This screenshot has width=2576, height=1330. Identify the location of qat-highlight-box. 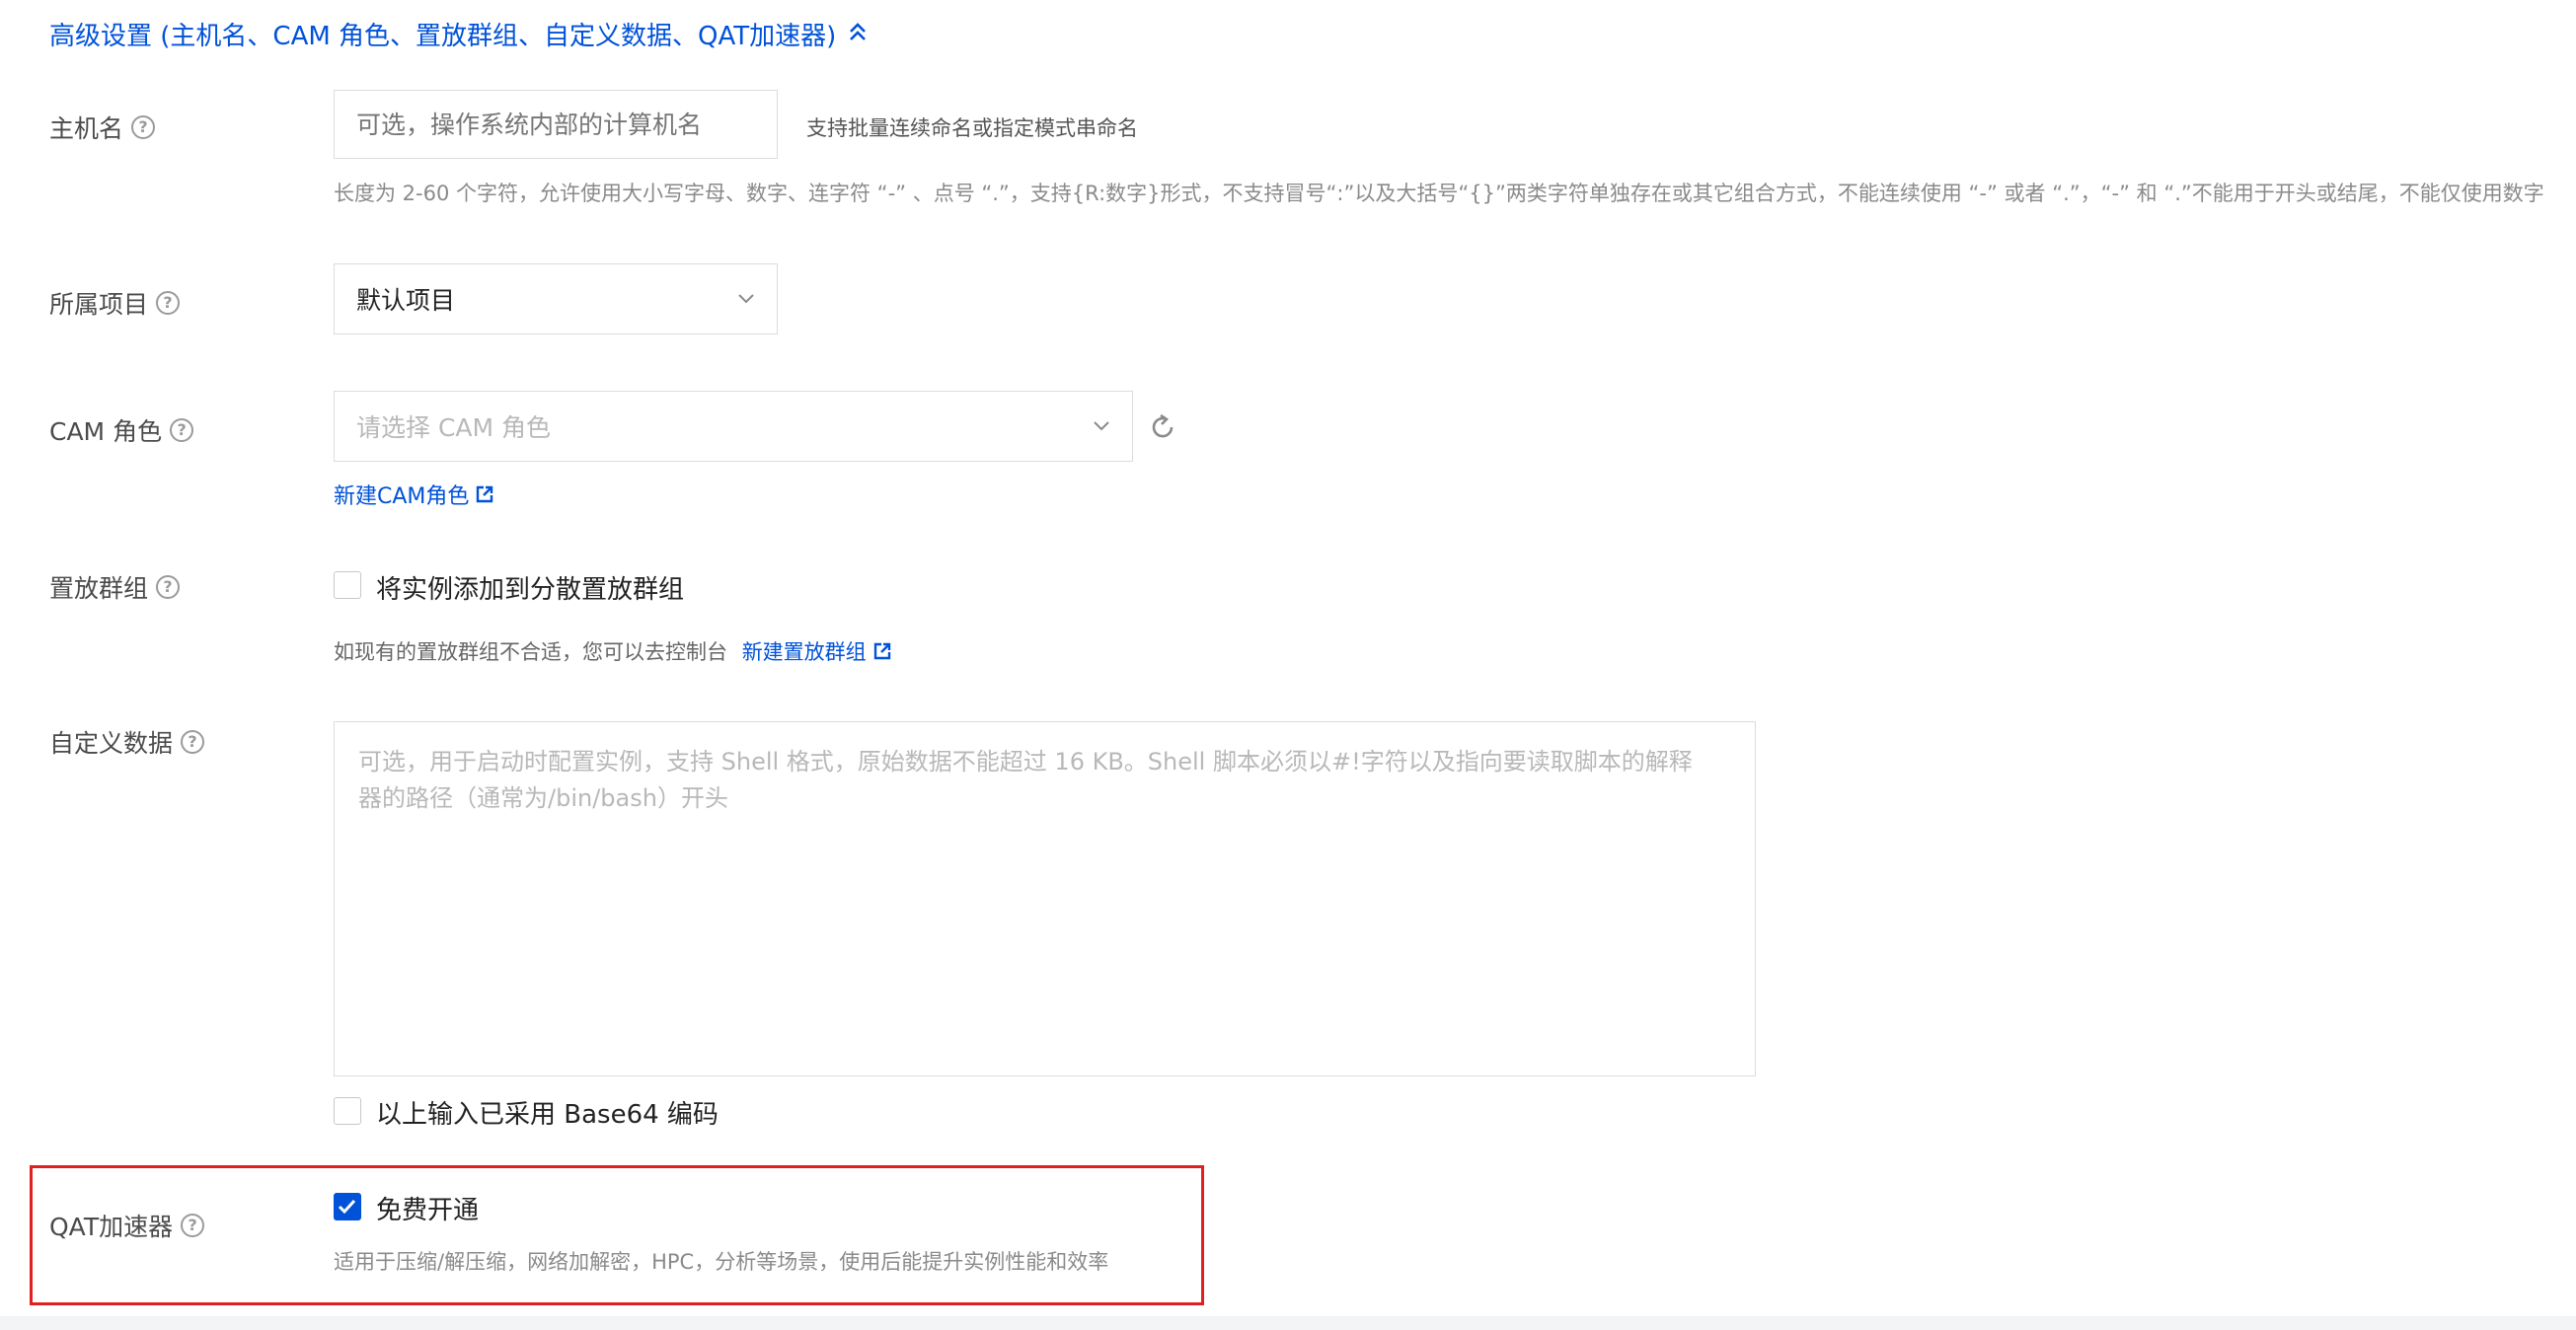
(617, 1235).